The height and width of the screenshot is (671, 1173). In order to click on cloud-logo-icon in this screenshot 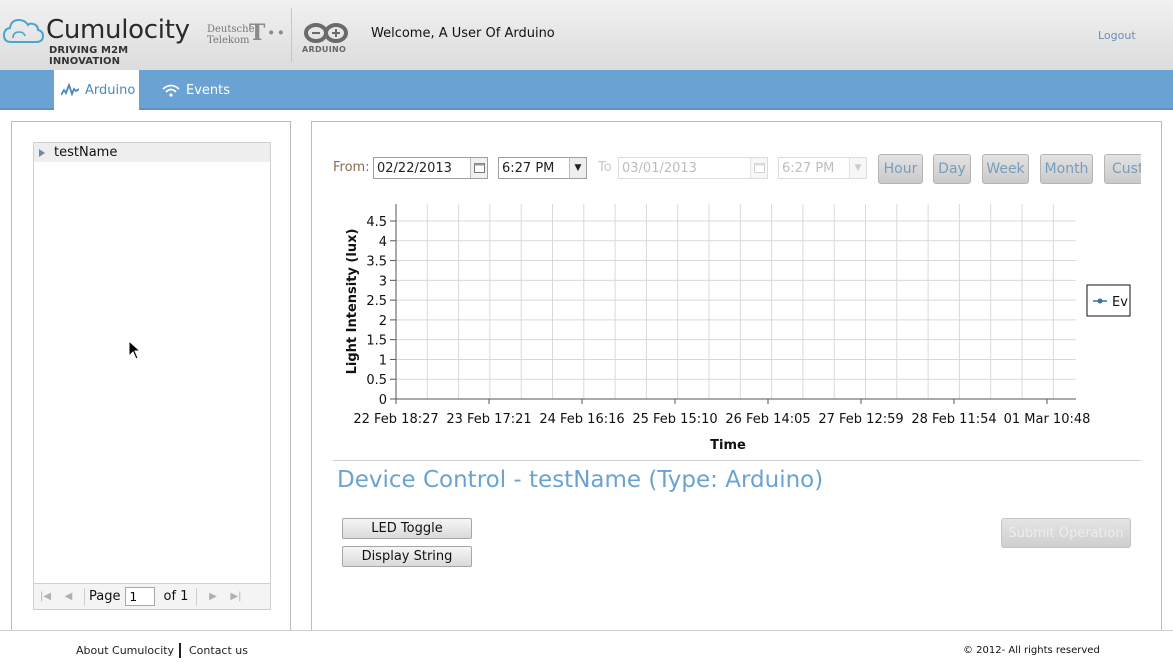, I will do `click(23, 30)`.